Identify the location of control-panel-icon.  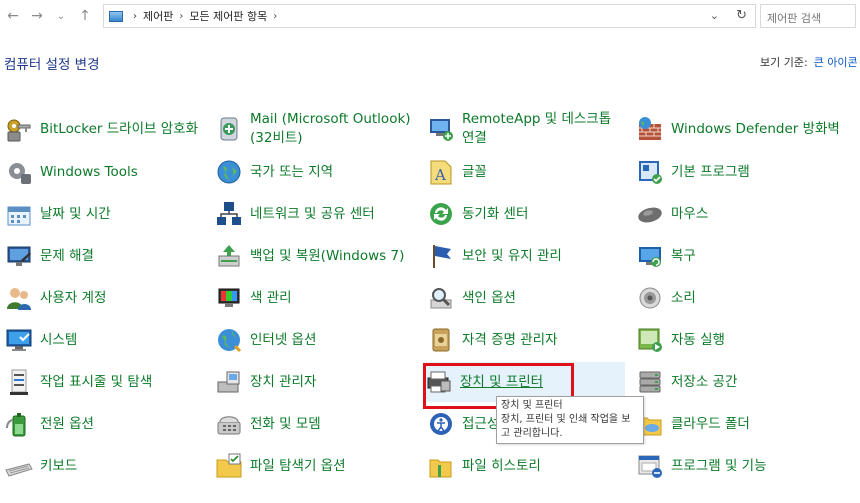
(116, 16).